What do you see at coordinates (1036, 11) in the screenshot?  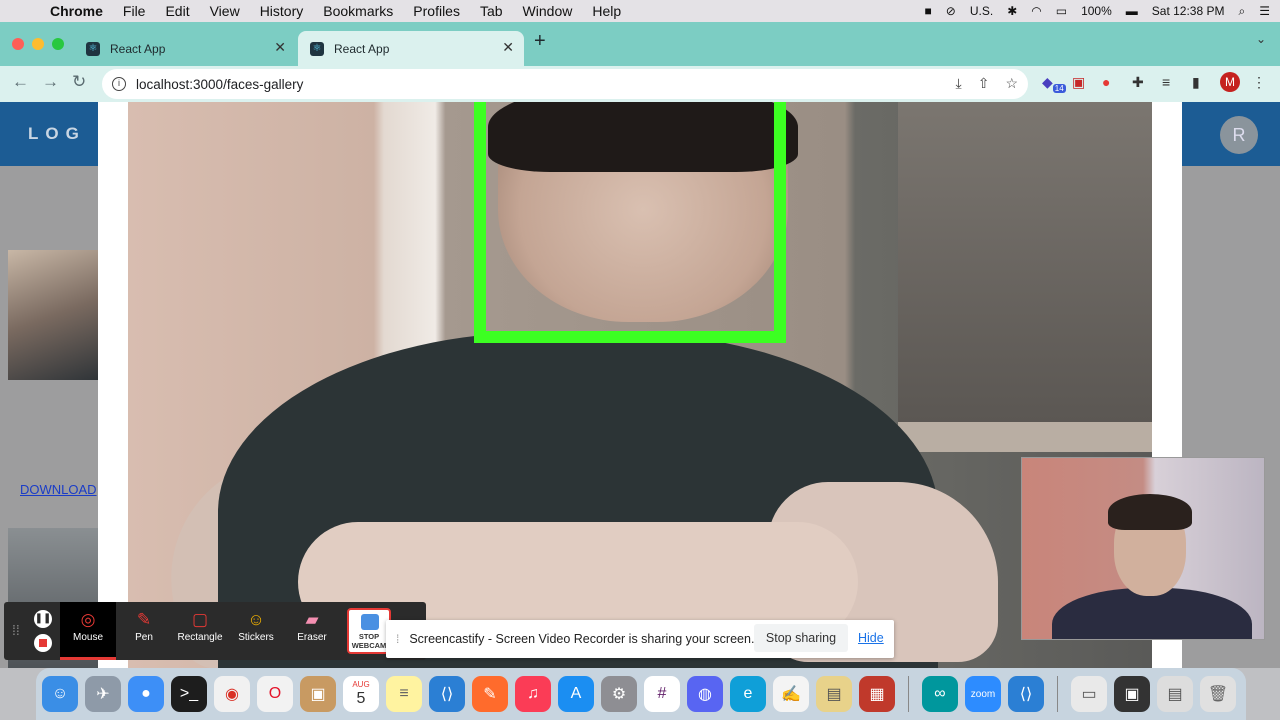 I see `wifi-icon: ◠` at bounding box center [1036, 11].